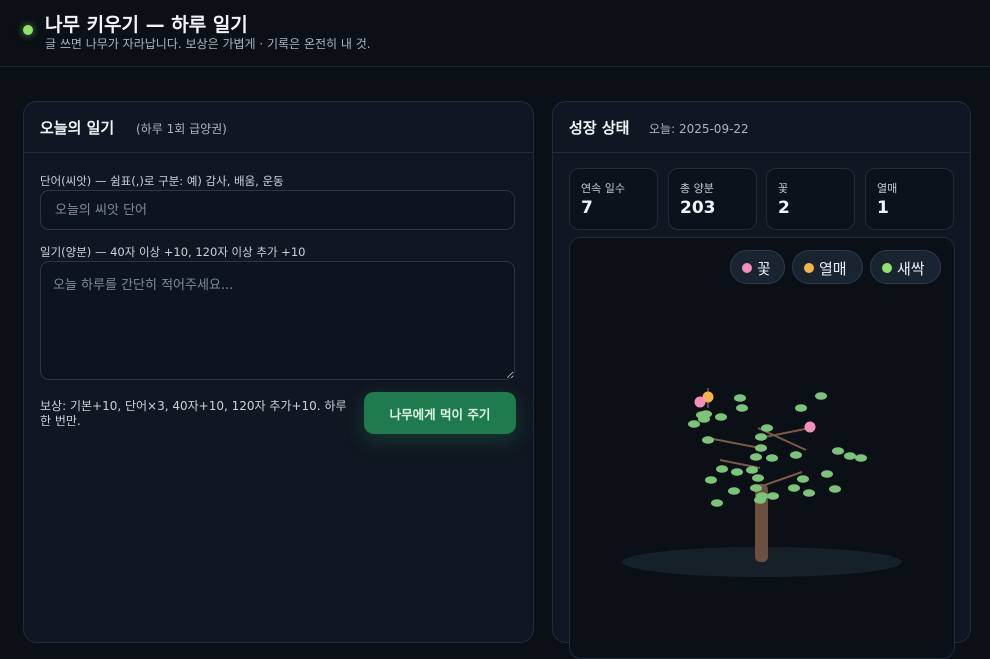 This screenshot has height=659, width=990. I want to click on seed-words-input, so click(277, 210).